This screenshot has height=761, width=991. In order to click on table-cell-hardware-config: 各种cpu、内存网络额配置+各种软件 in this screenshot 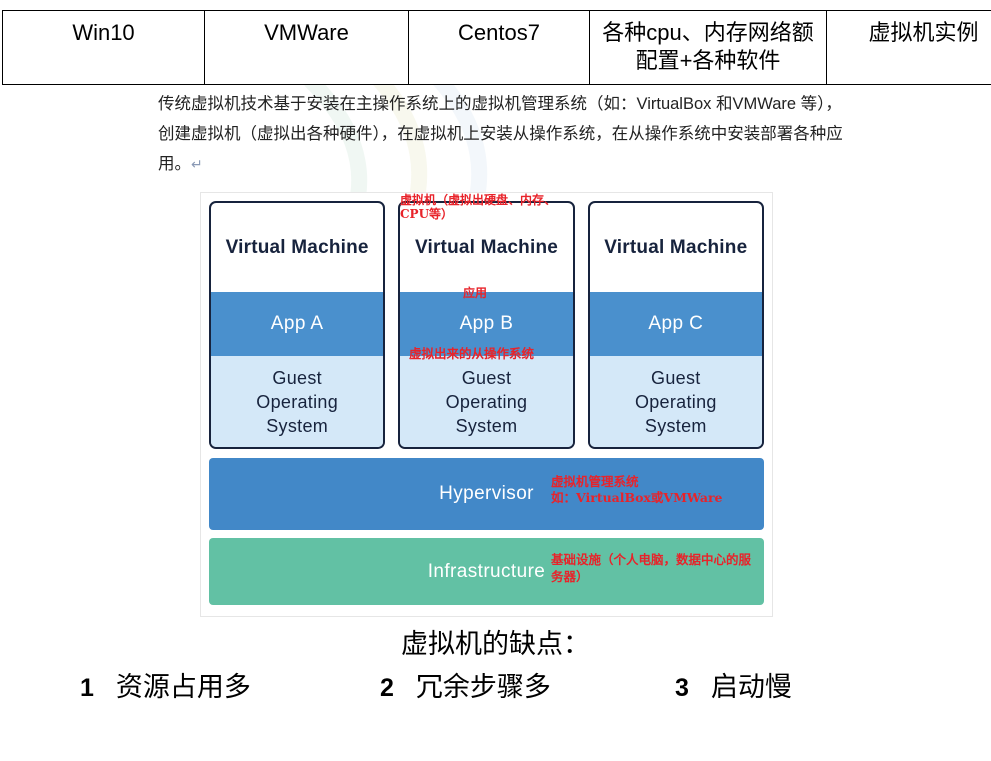, I will do `click(708, 47)`.